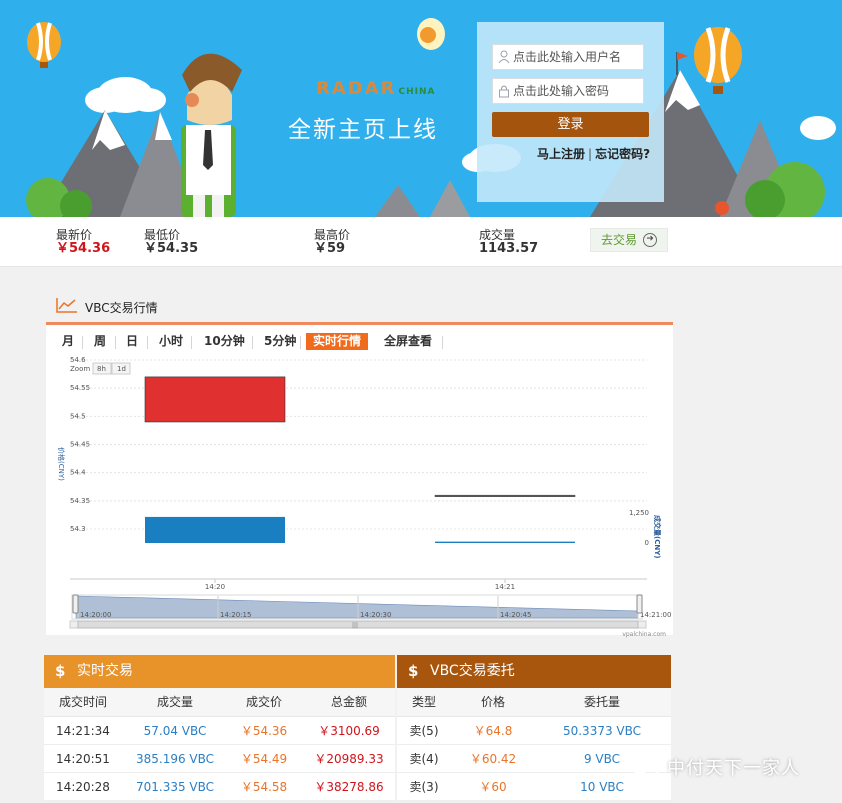 The image size is (842, 803). I want to click on order-amount: 50.3373 VBC, so click(602, 731).